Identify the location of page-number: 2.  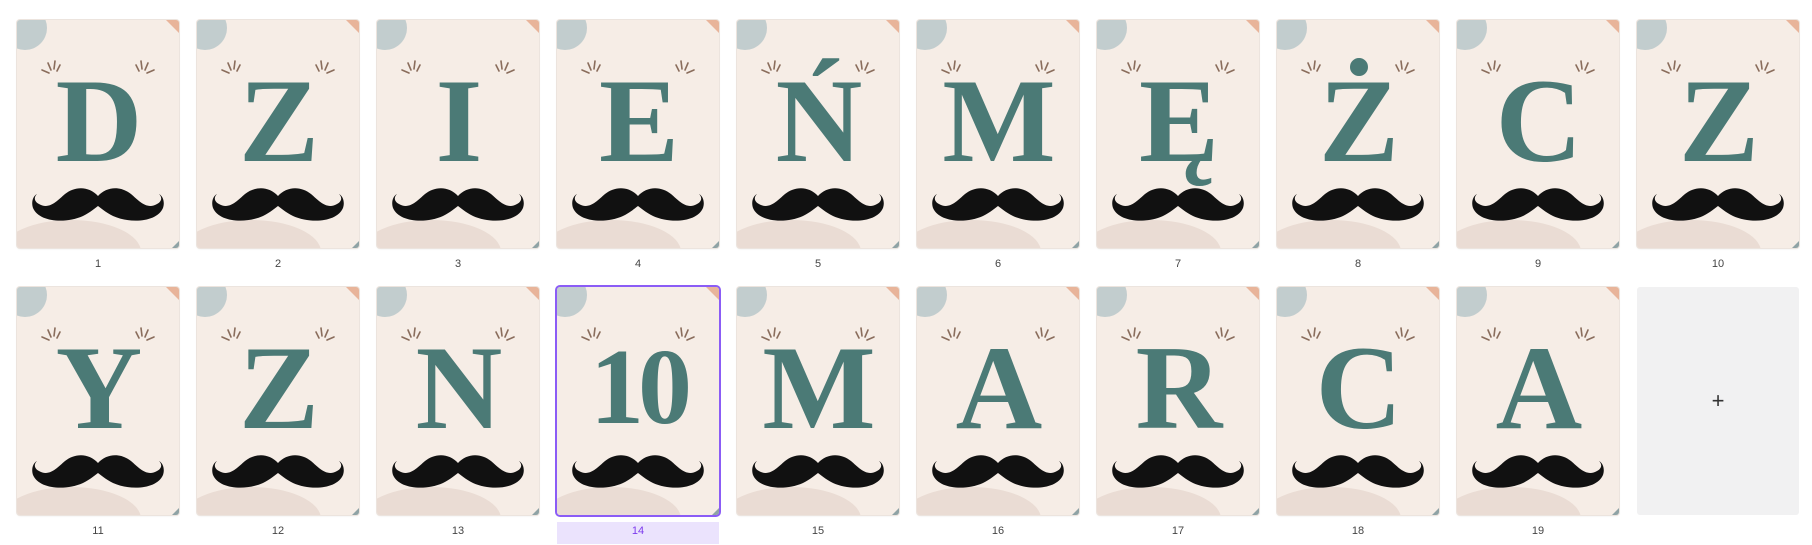
(278, 264).